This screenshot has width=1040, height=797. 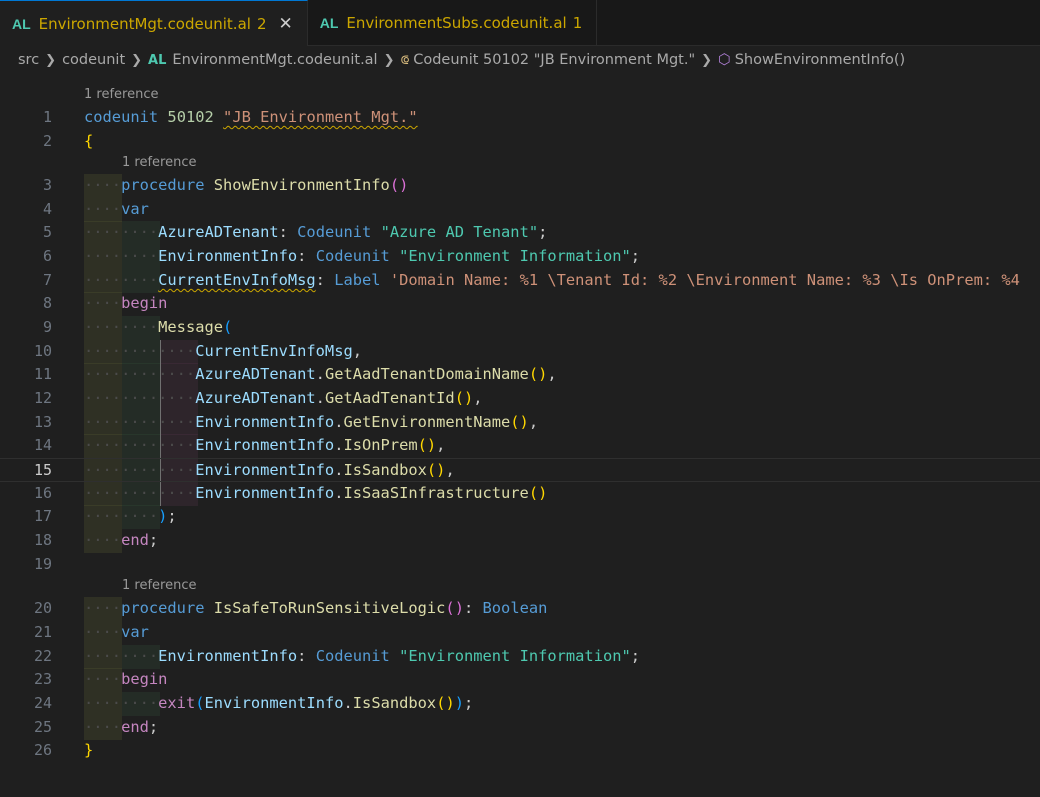 I want to click on close-icon: ✕, so click(x=285, y=24).